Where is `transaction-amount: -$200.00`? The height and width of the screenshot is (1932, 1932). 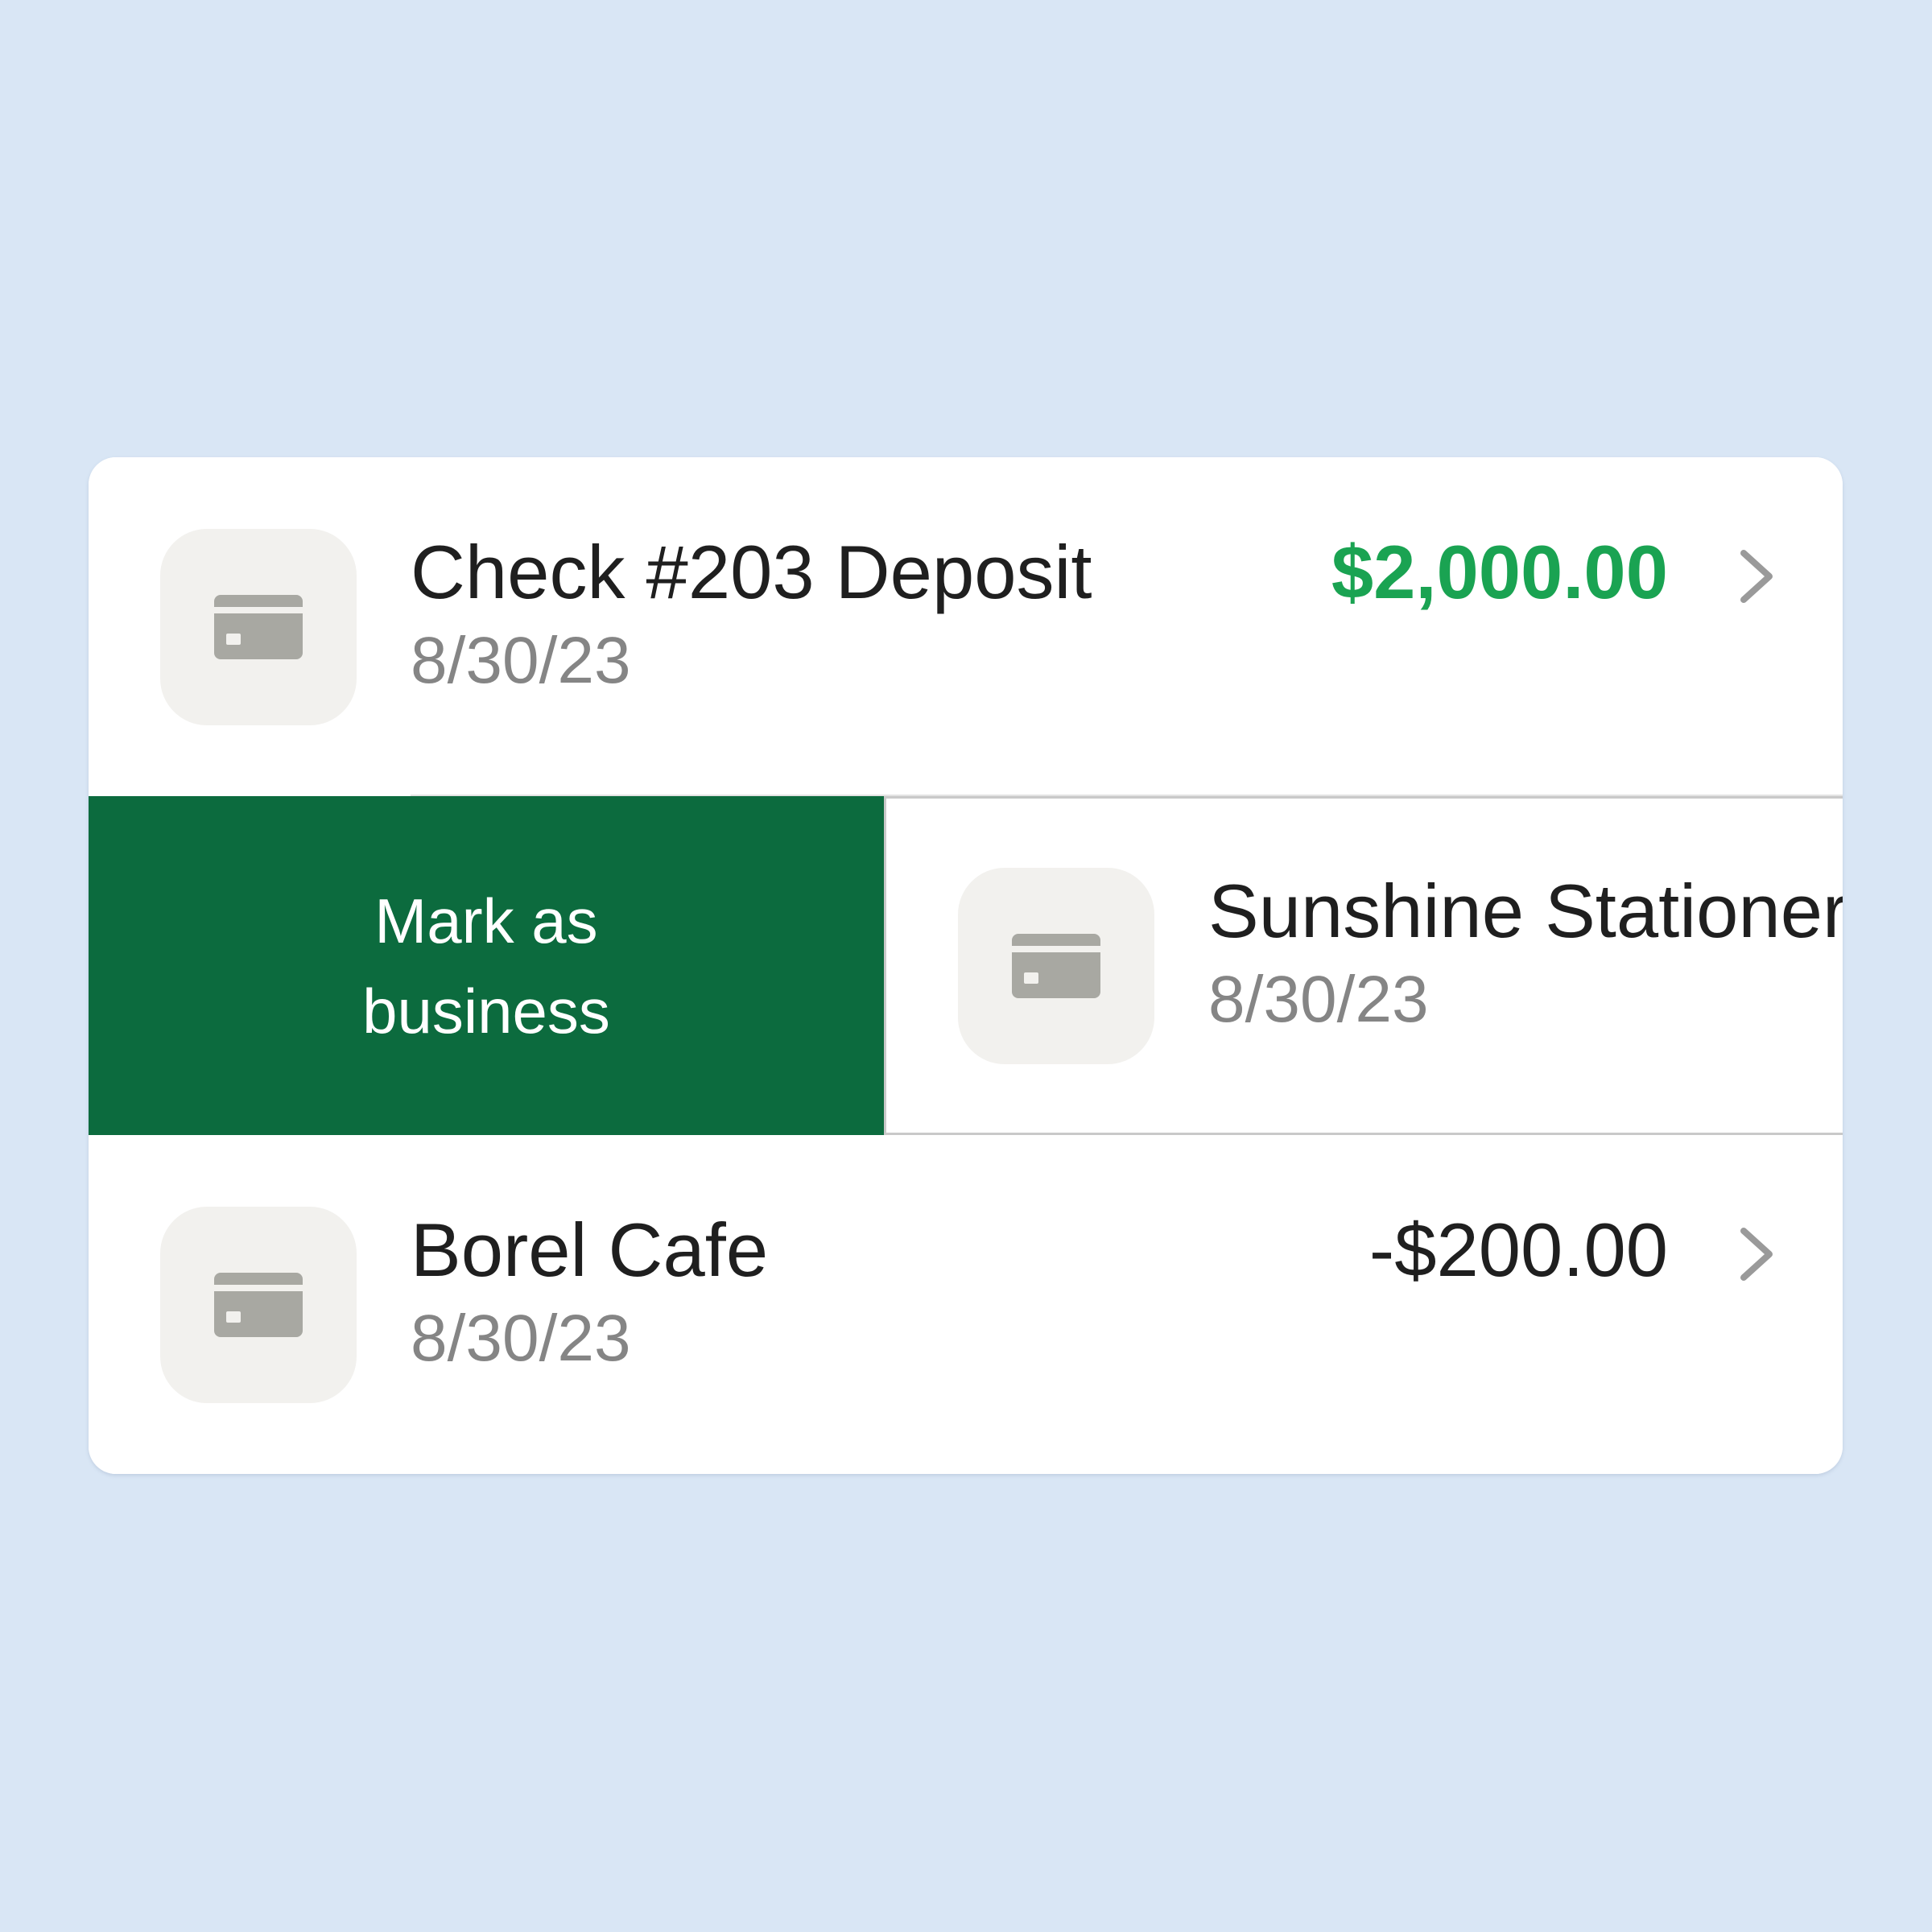
transaction-amount: -$200.00 is located at coordinates (1518, 1250).